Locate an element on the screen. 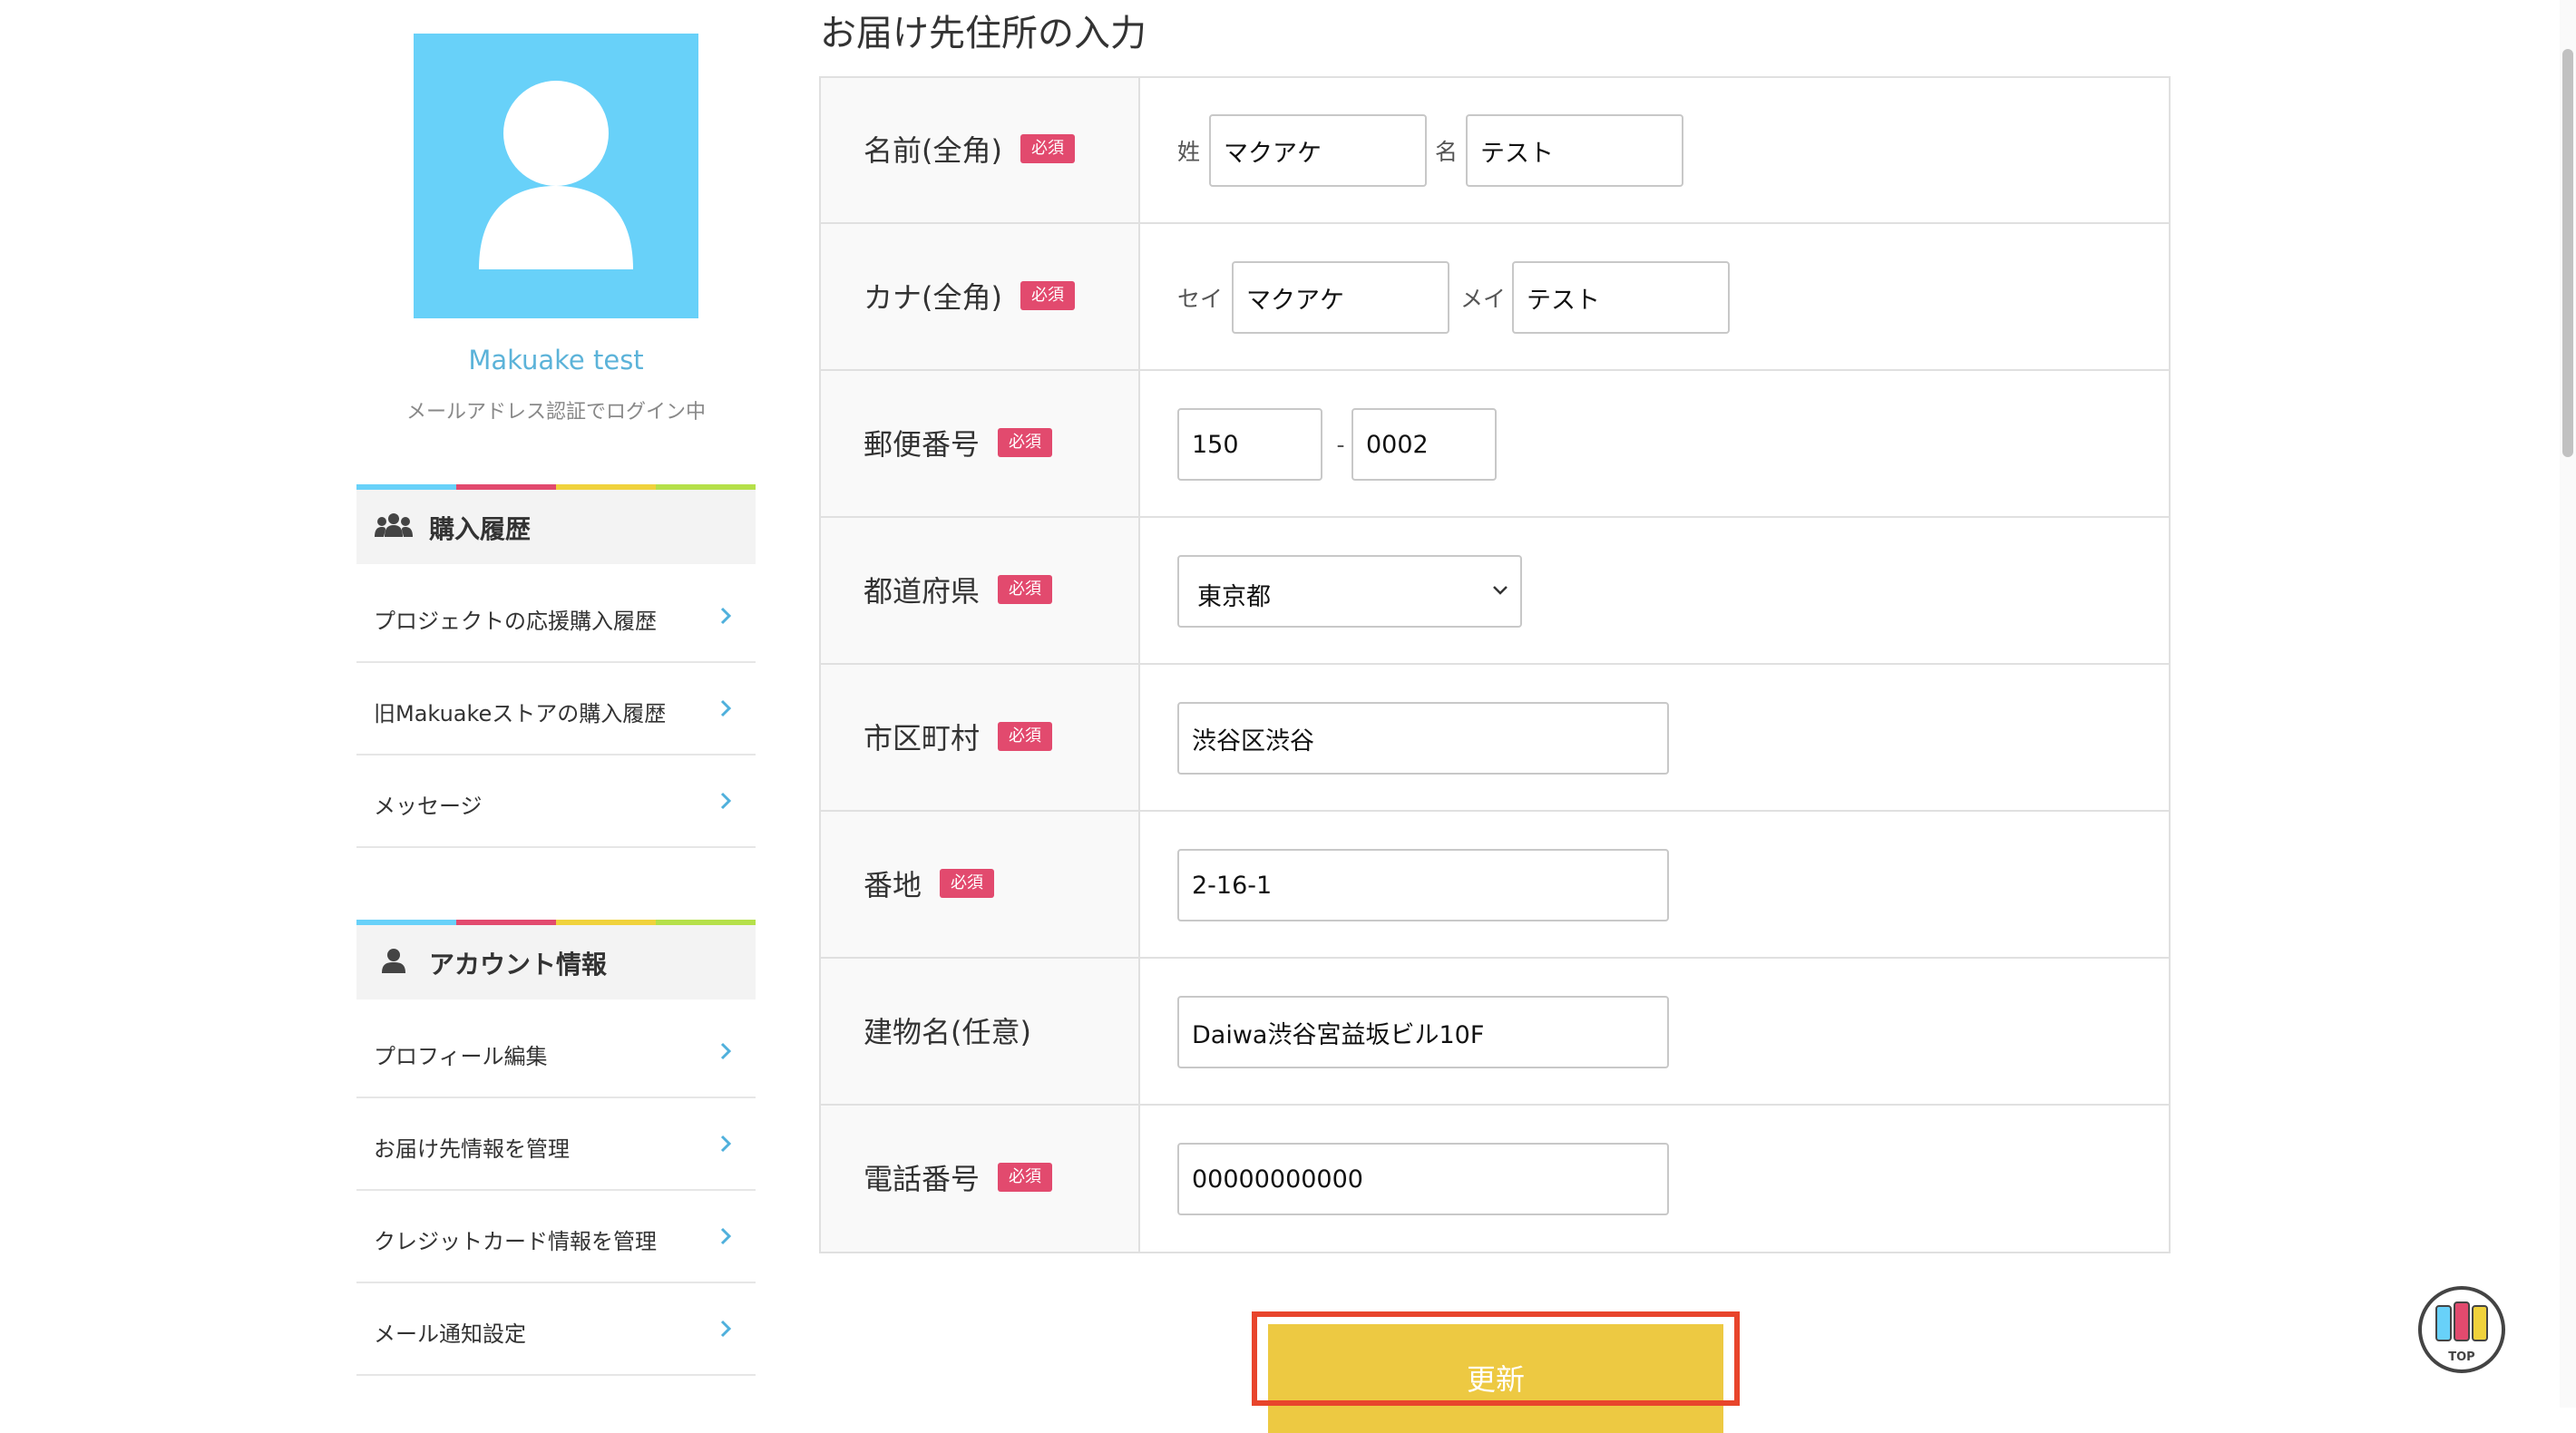 The width and height of the screenshot is (2576, 1433). city-label: 市区町村 必須 is located at coordinates (958, 736).